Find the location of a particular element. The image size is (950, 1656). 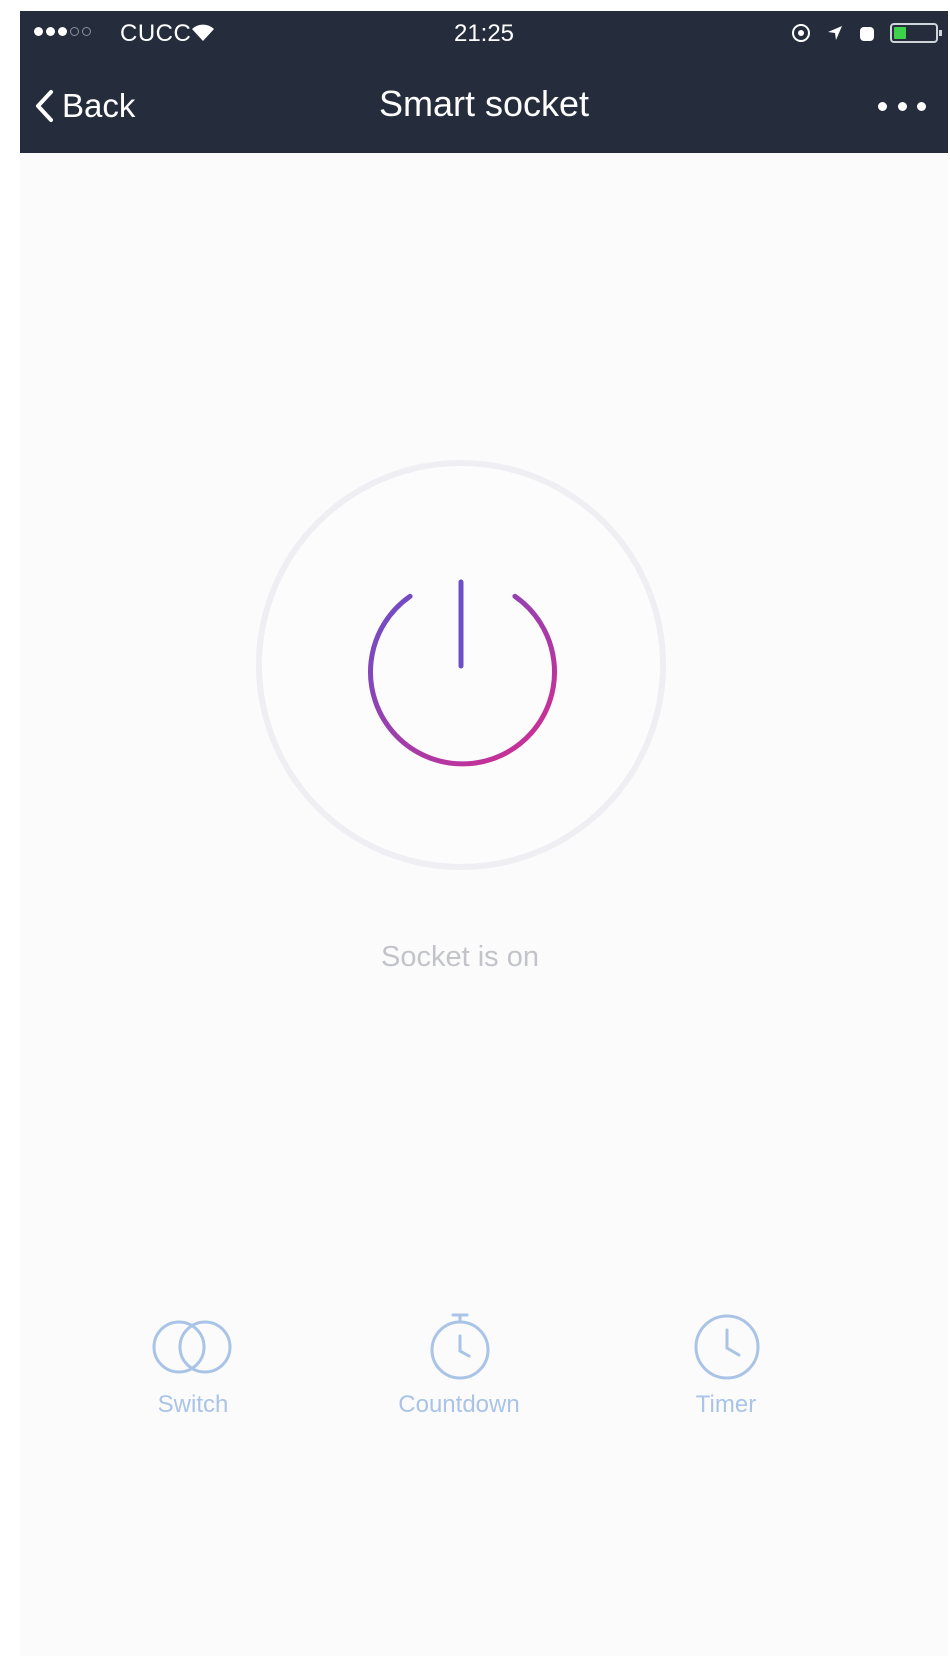

countdown-button: Countdown is located at coordinates (459, 1381).